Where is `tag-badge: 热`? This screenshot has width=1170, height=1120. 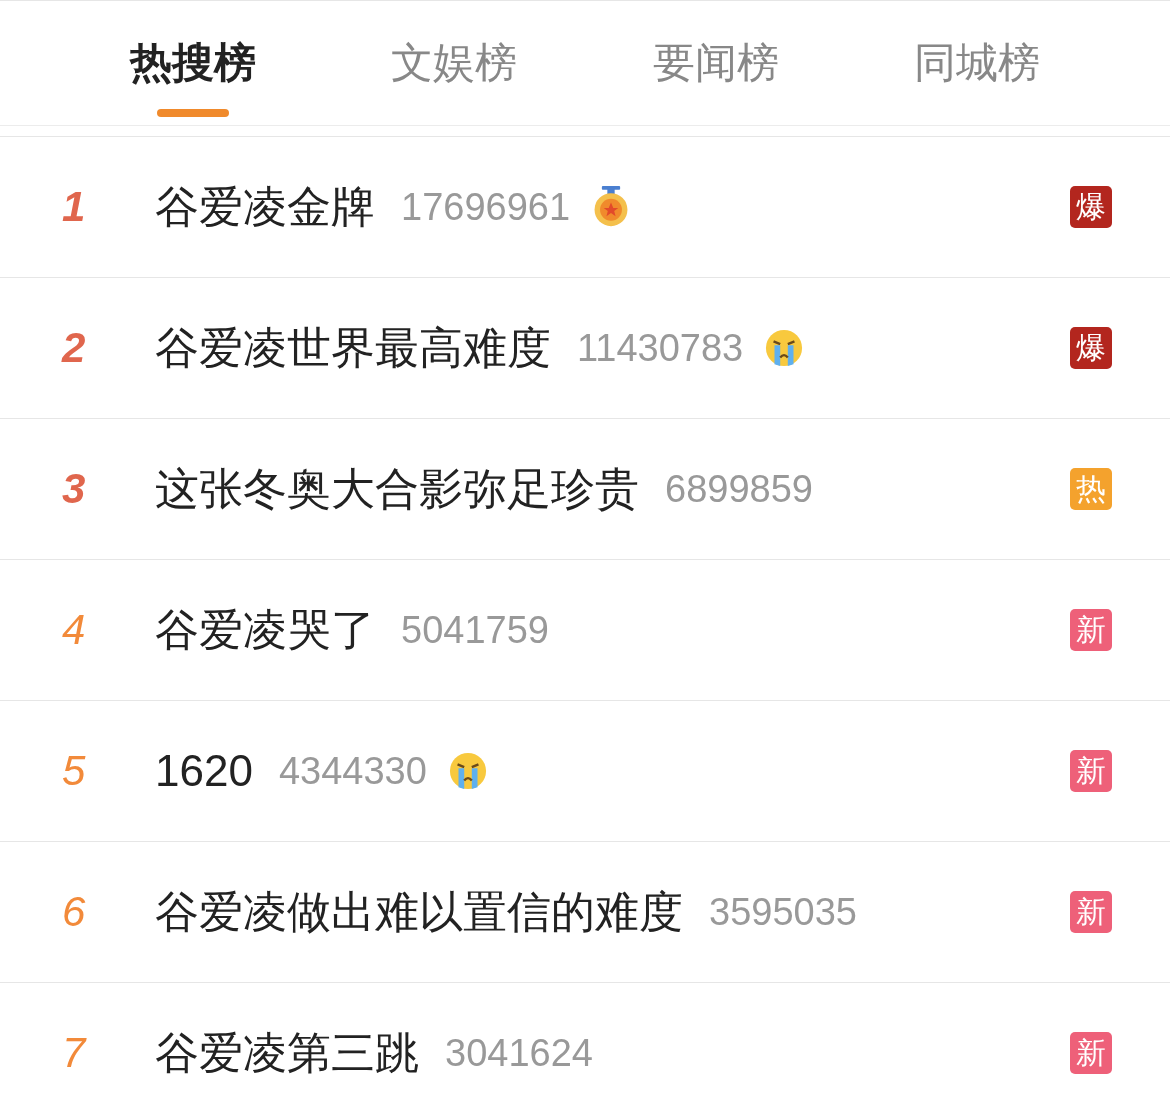
tag-badge: 热 is located at coordinates (1091, 489).